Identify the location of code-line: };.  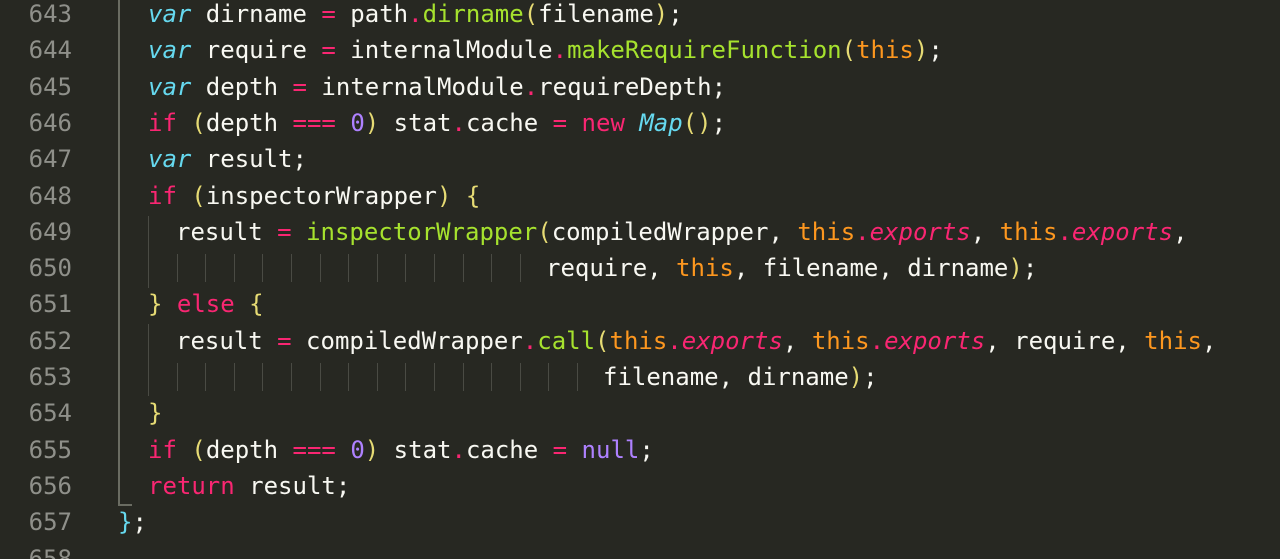
(132, 522).